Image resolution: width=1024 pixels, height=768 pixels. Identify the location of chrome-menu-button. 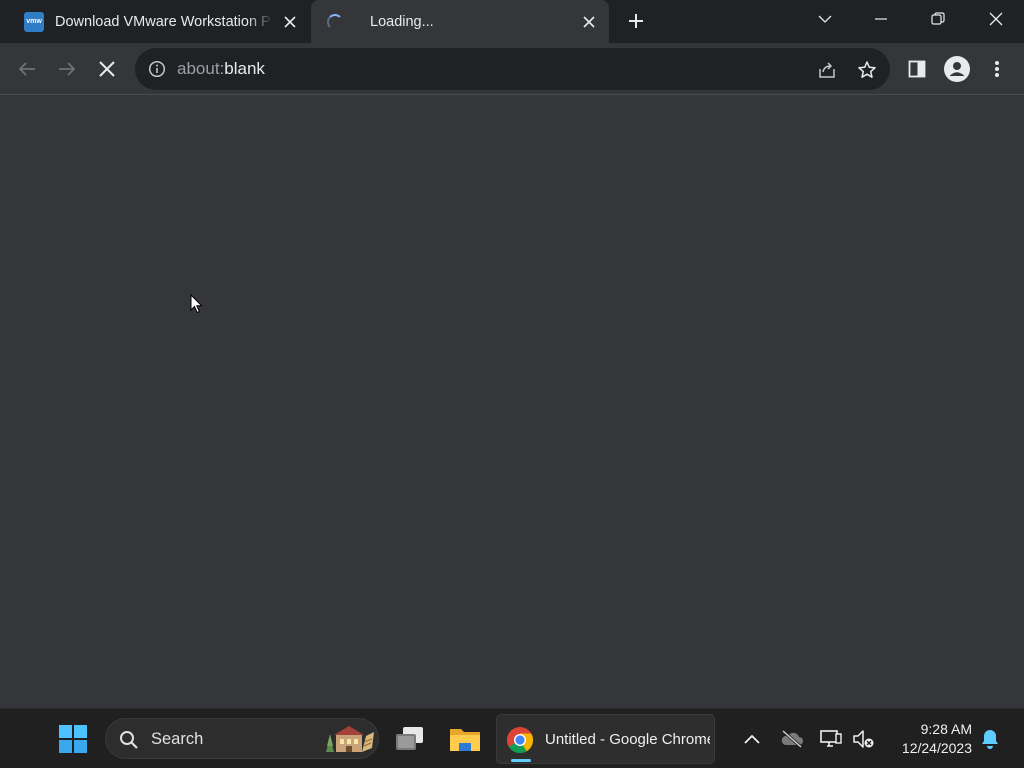
(997, 69).